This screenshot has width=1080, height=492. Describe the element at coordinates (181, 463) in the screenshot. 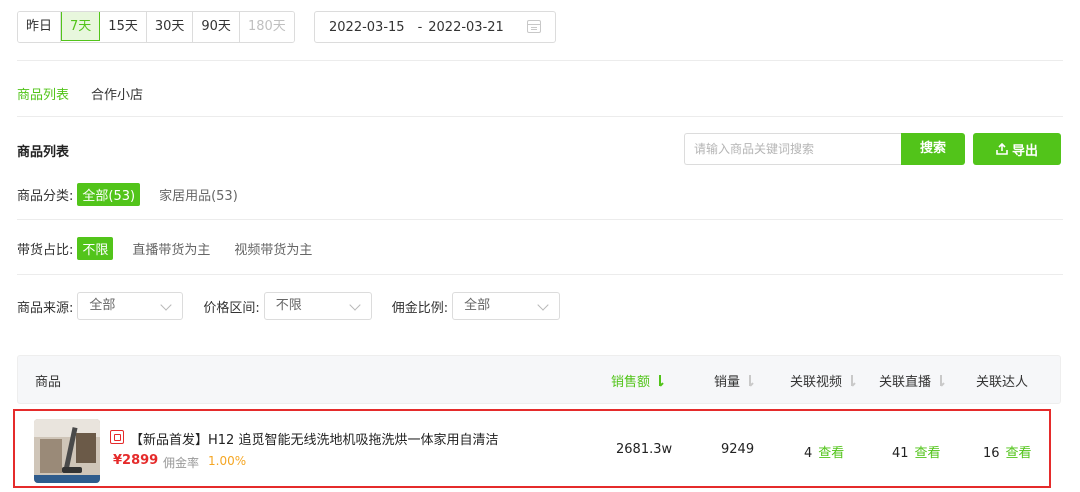

I see `commission-label: 佣金率` at that location.